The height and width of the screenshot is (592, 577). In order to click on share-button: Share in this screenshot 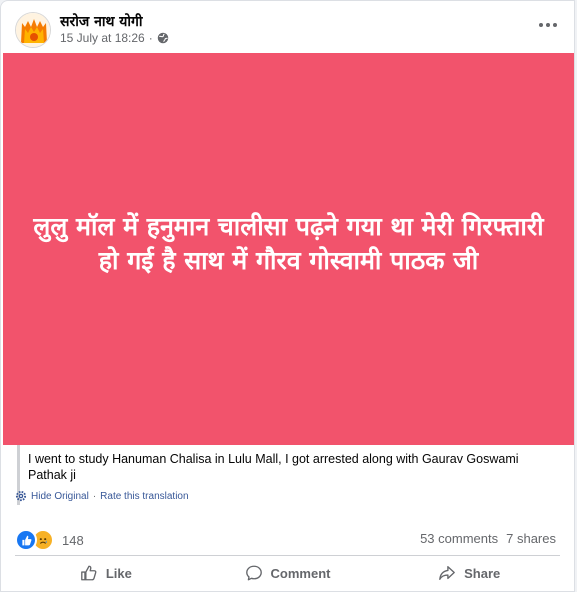, I will do `click(469, 573)`.